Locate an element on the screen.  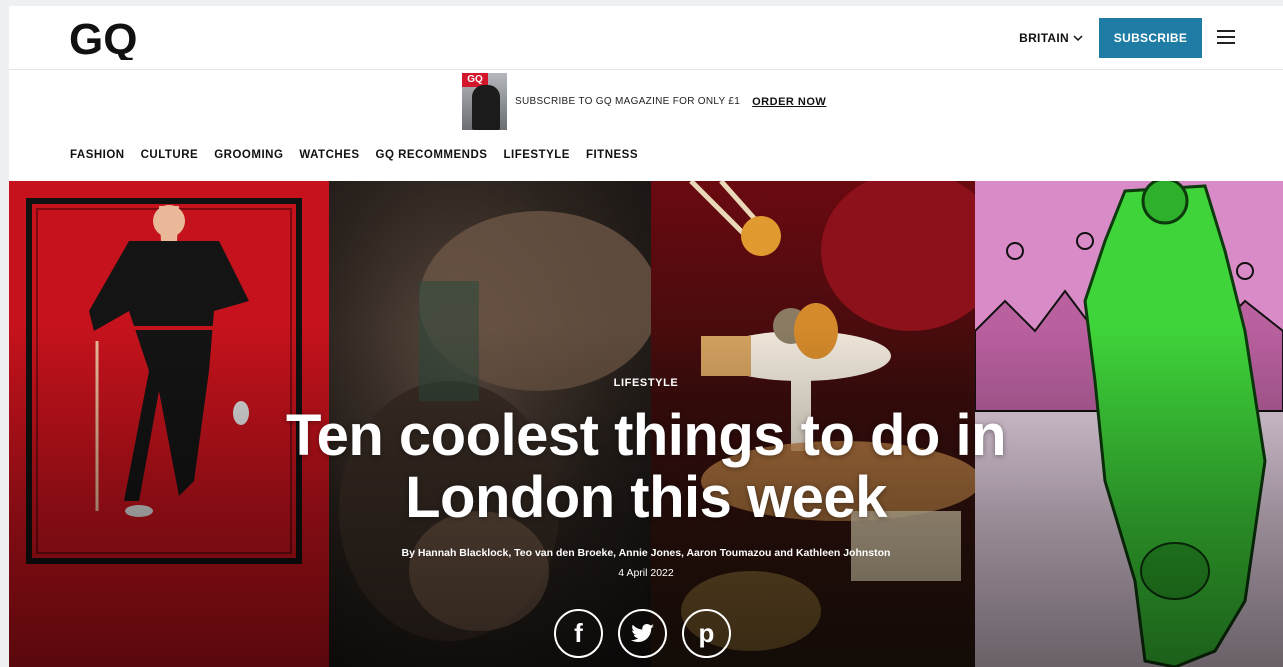
nav-item-culture: CULTURE is located at coordinates (170, 155).